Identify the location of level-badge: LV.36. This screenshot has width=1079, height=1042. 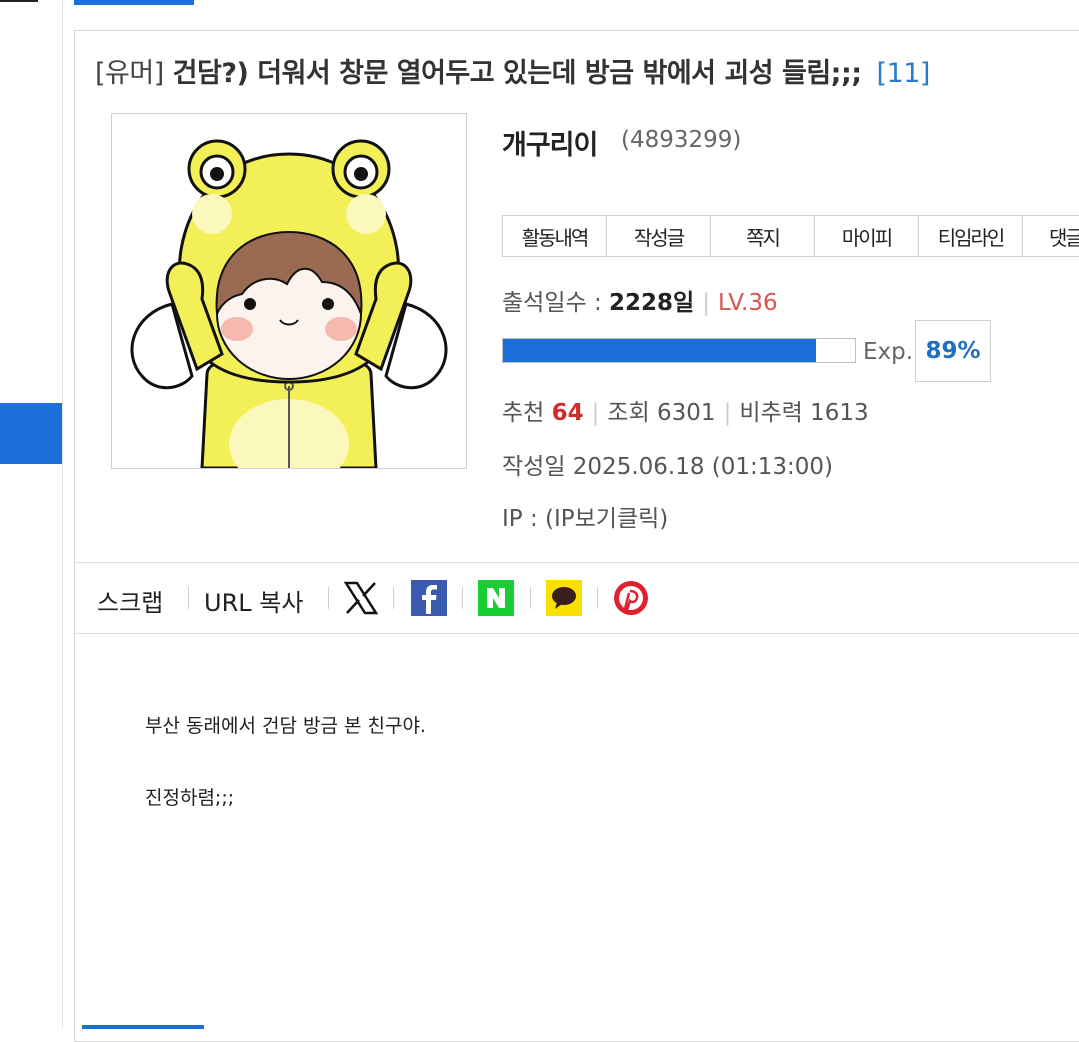
(747, 303).